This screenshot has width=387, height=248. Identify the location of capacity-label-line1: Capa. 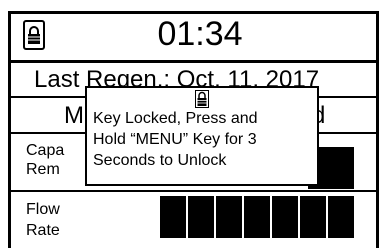
(45, 150).